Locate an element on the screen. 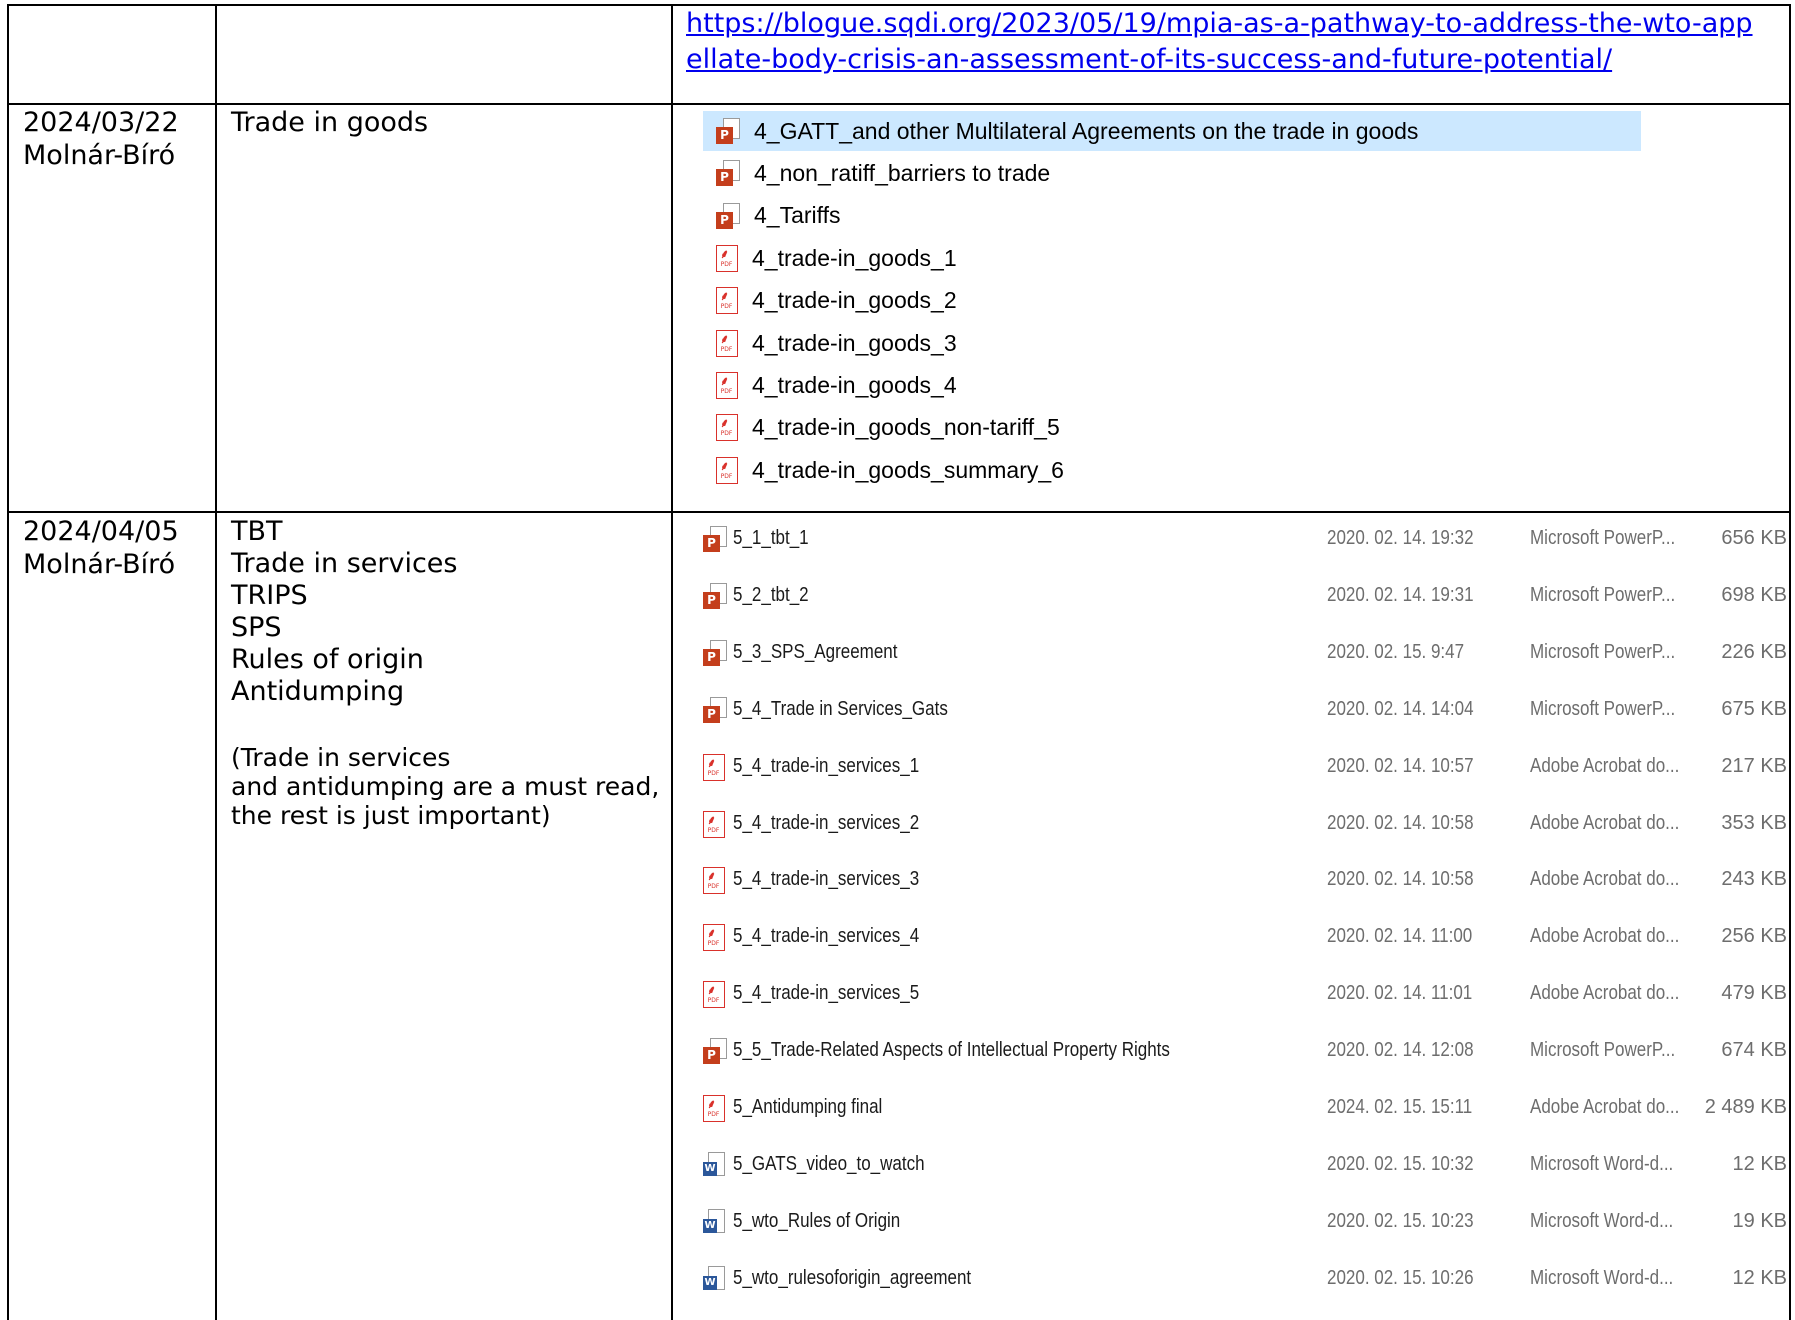  file-item: ⸙ PDF 4_trade-in_goods_1 is located at coordinates (830, 258).